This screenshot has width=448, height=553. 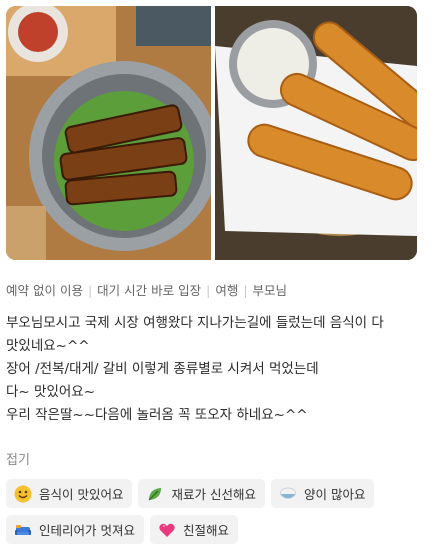 What do you see at coordinates (167, 530) in the screenshot?
I see `heart-icon` at bounding box center [167, 530].